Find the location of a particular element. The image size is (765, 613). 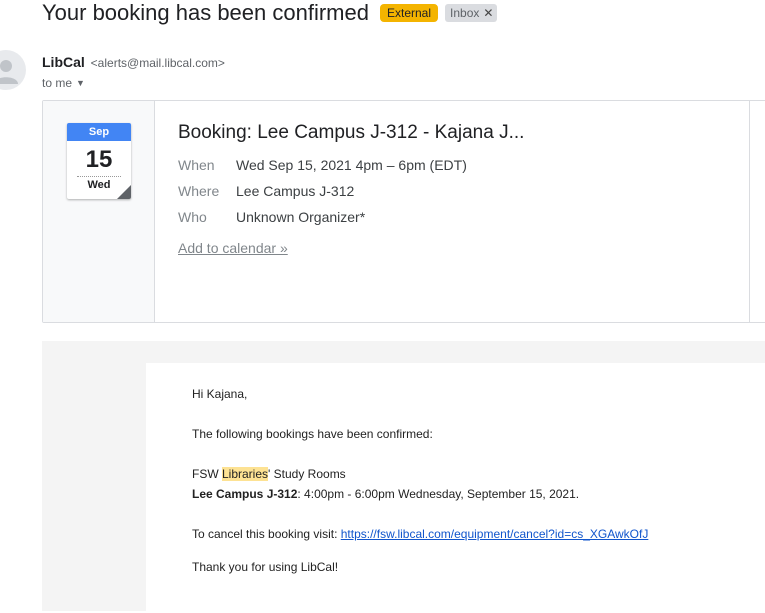

calendar-month: Sep is located at coordinates (99, 132).